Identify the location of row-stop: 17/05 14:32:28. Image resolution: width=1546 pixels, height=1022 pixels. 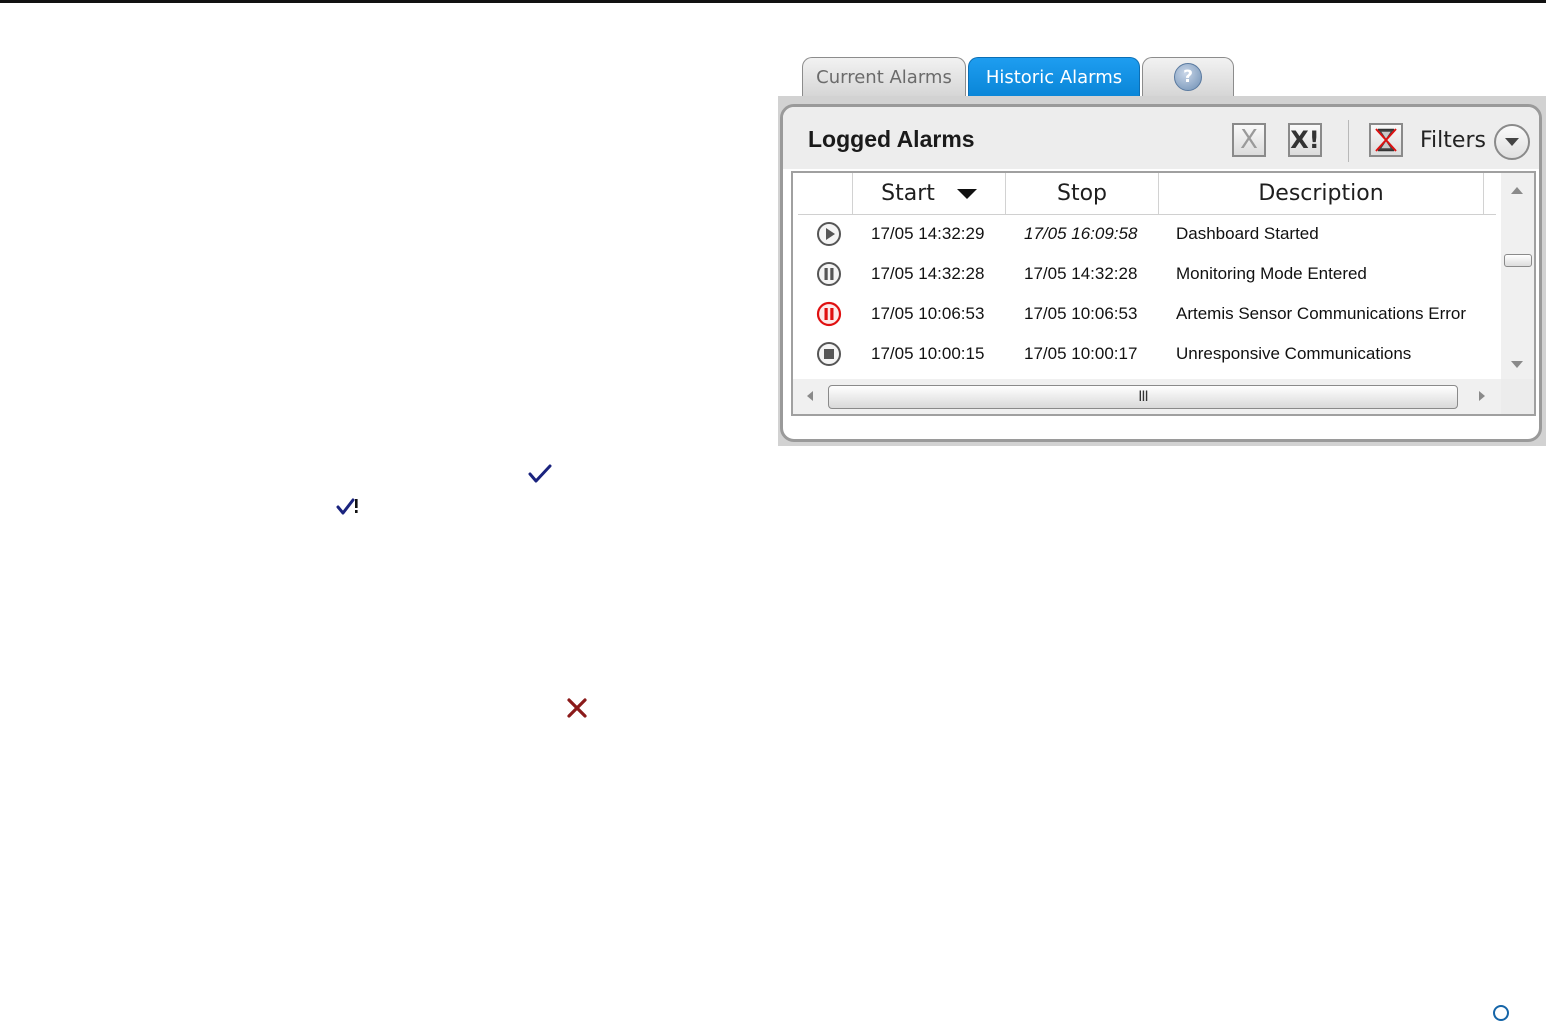
(1081, 273).